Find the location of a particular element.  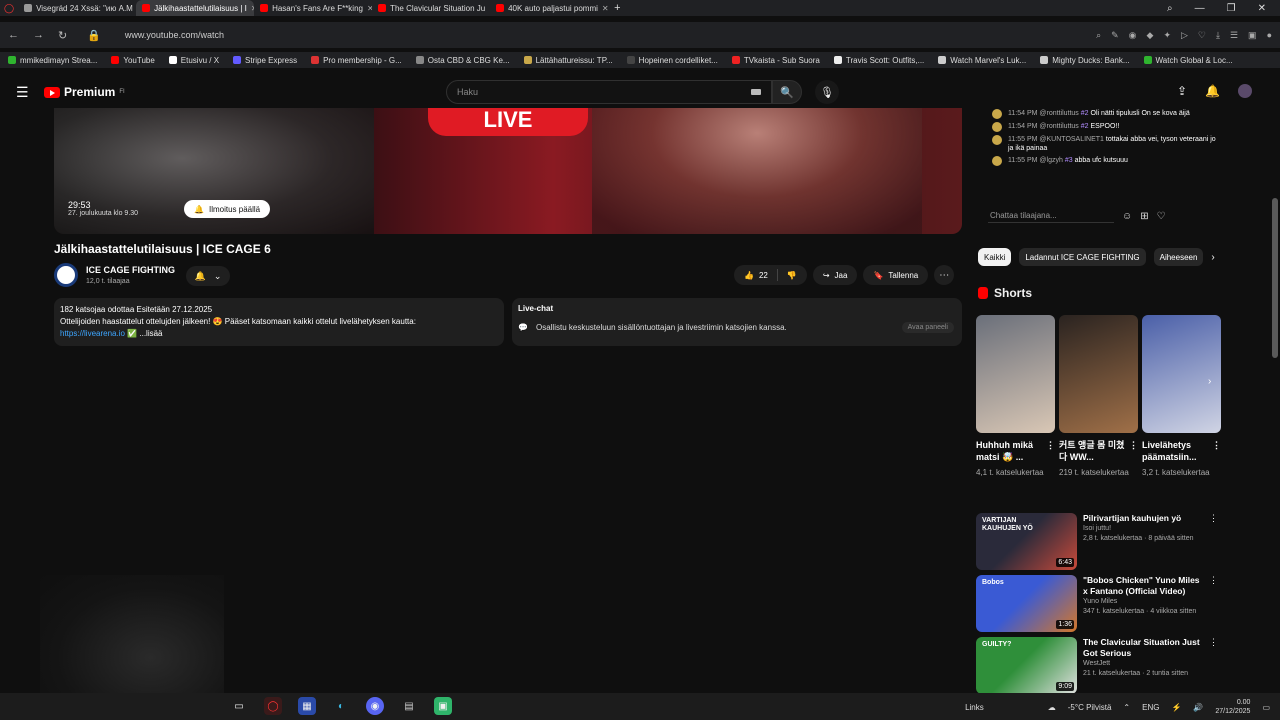

super-chat-icon: ⊞ is located at coordinates (1144, 216).